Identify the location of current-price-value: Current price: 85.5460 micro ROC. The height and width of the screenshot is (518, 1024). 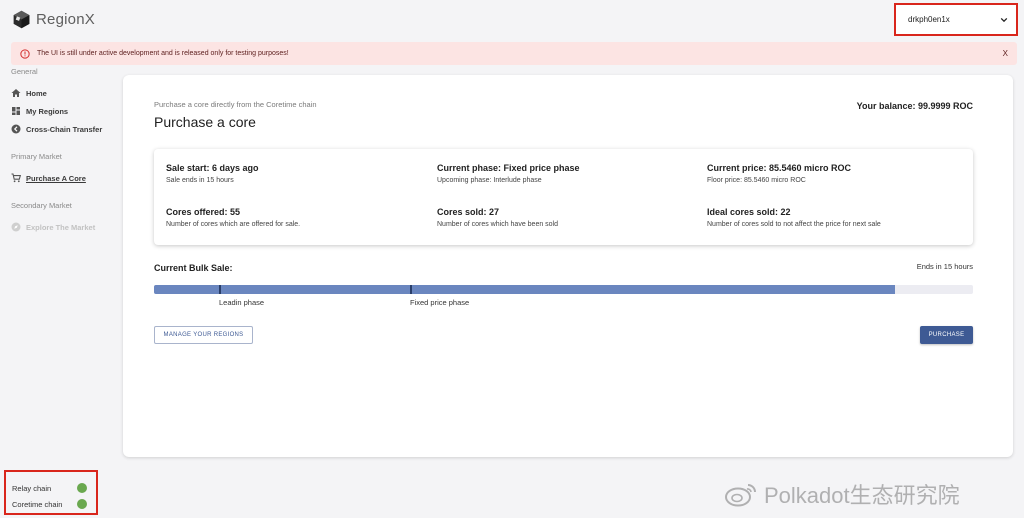
(779, 168).